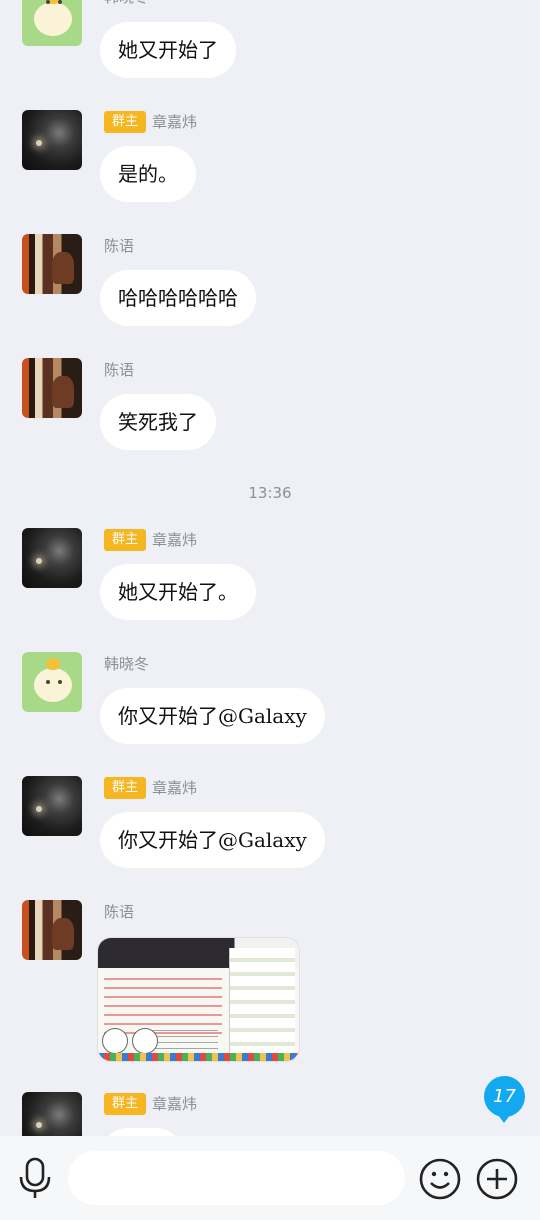 The width and height of the screenshot is (540, 1220). Describe the element at coordinates (178, 592) in the screenshot. I see `message-bubble: 她又开始了。` at that location.